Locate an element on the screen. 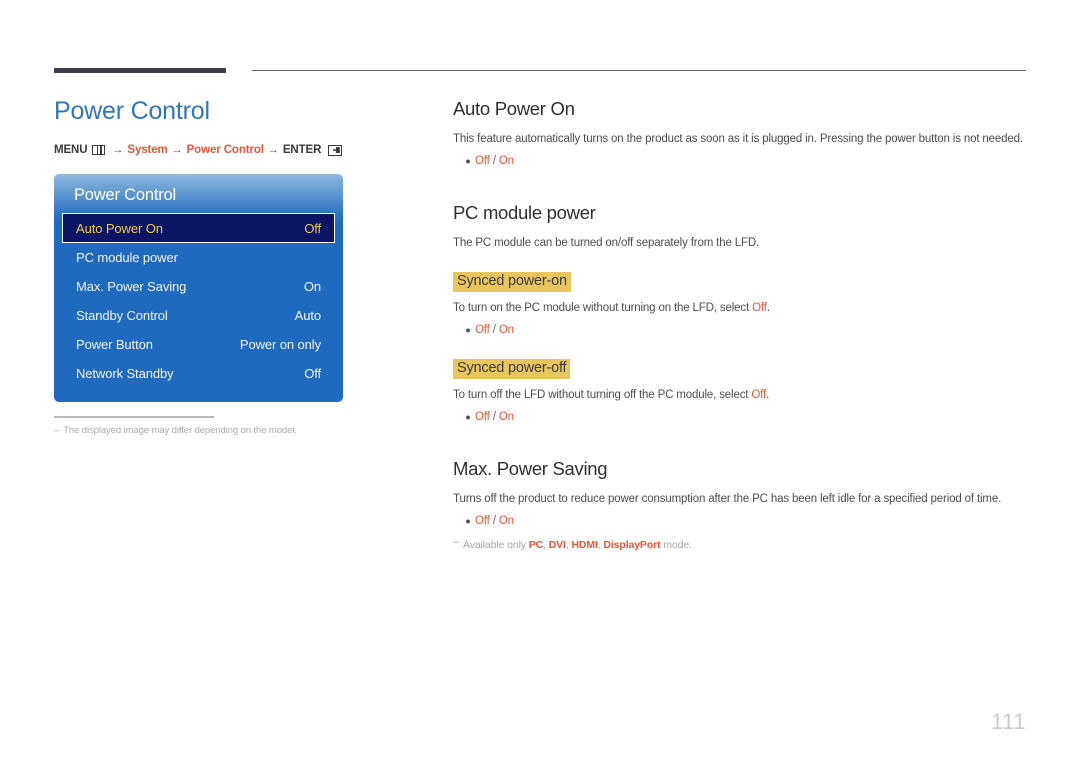 This screenshot has height=763, width=1080. note-mode-displayport: DisplayPort is located at coordinates (632, 545).